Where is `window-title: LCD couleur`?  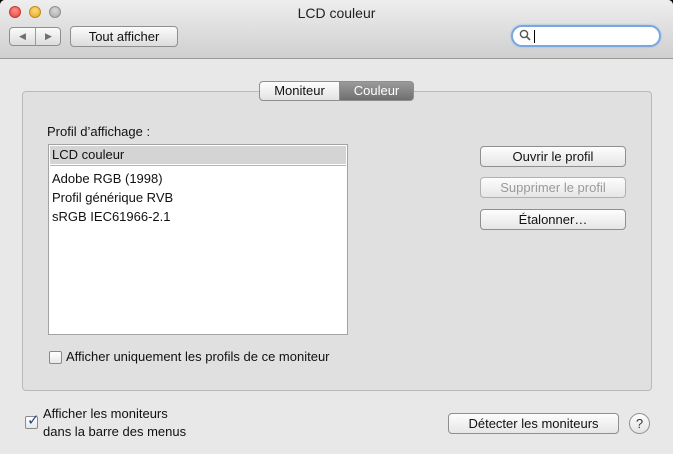
window-title: LCD couleur is located at coordinates (336, 13).